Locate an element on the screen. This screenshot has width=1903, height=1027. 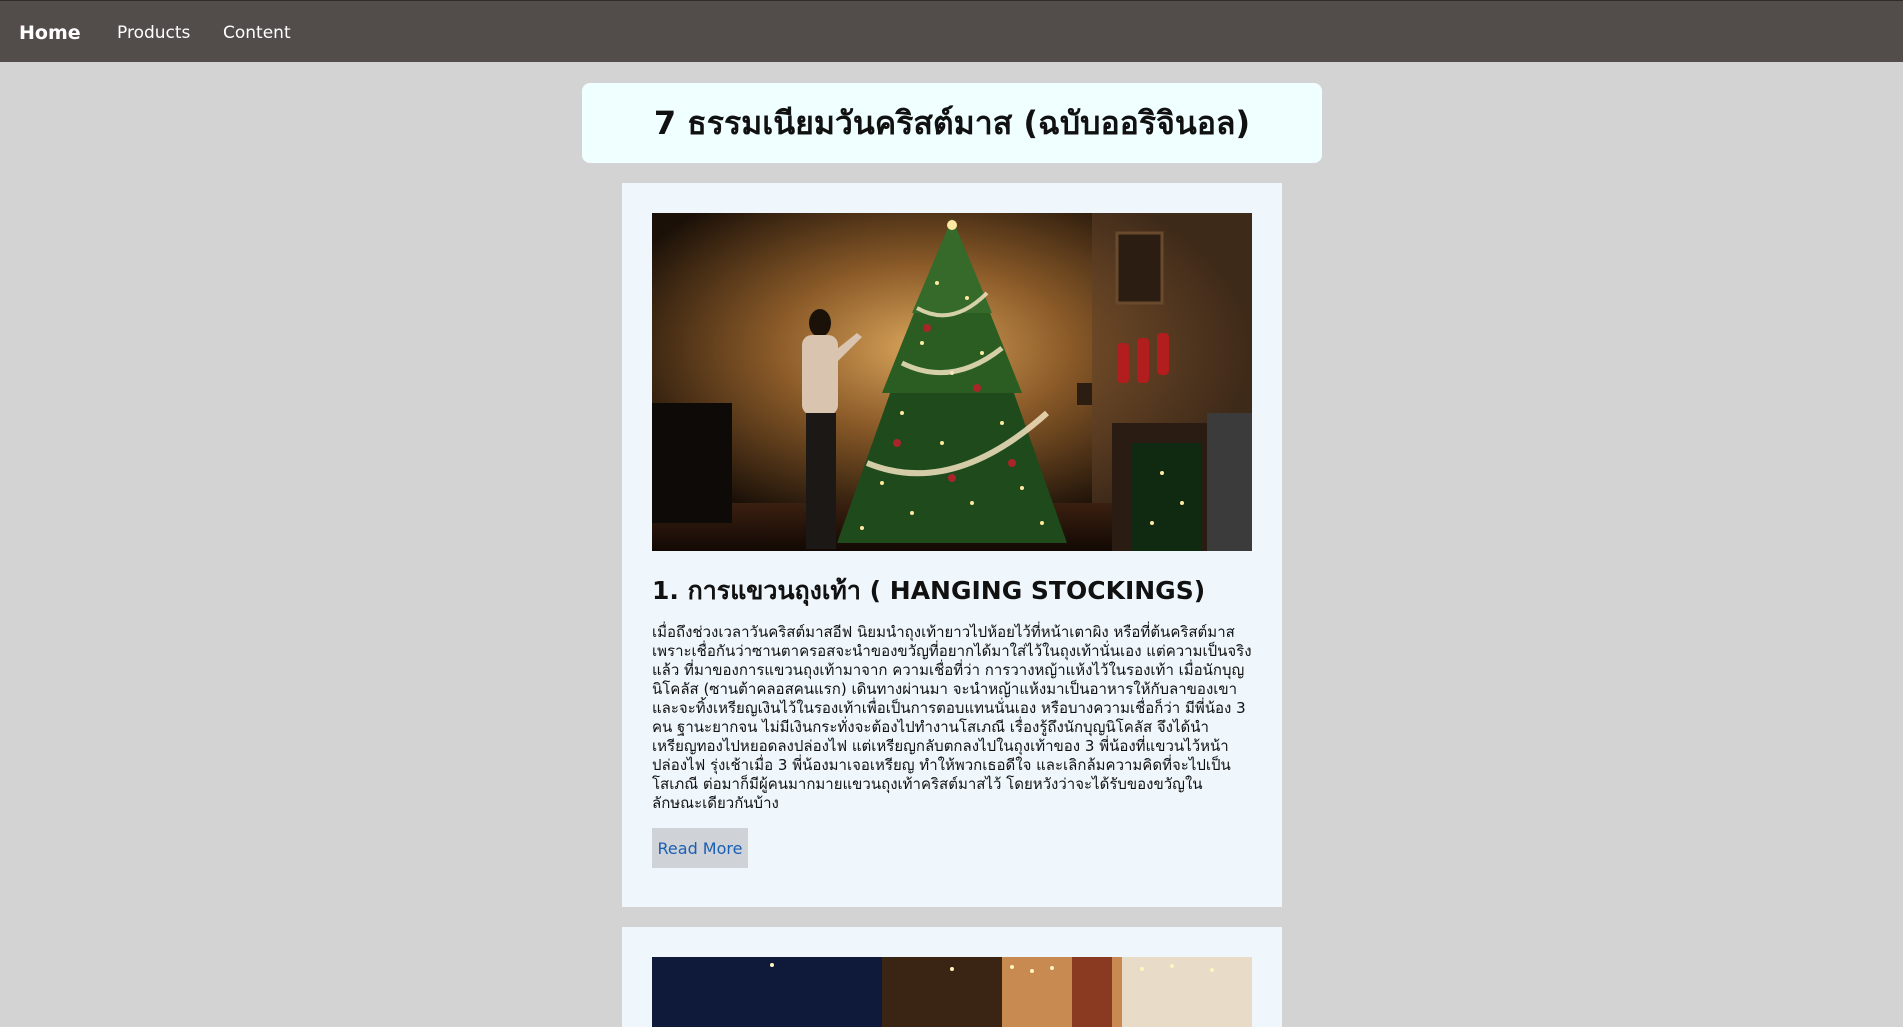
article-heading: 1. การแขวนถุงเท้า ( HANGING STOCKINGS) is located at coordinates (929, 590).